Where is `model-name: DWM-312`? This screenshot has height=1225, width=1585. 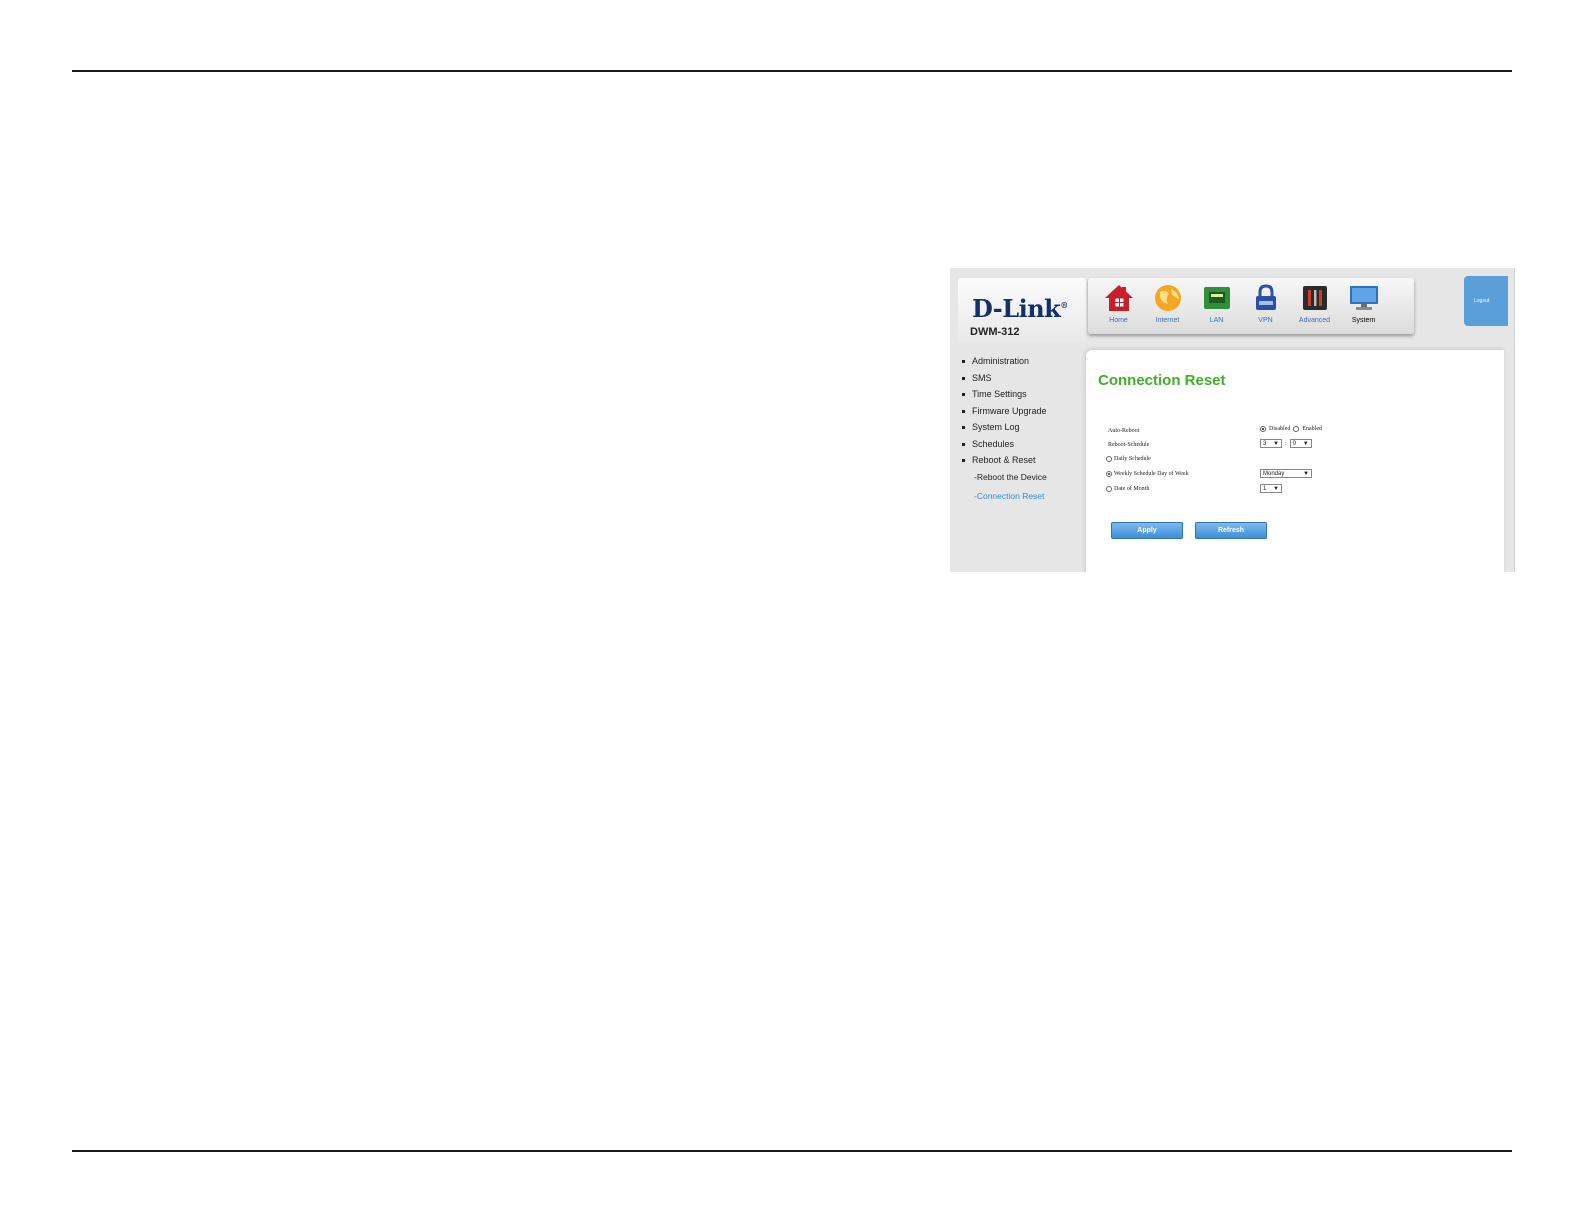 model-name: DWM-312 is located at coordinates (995, 332).